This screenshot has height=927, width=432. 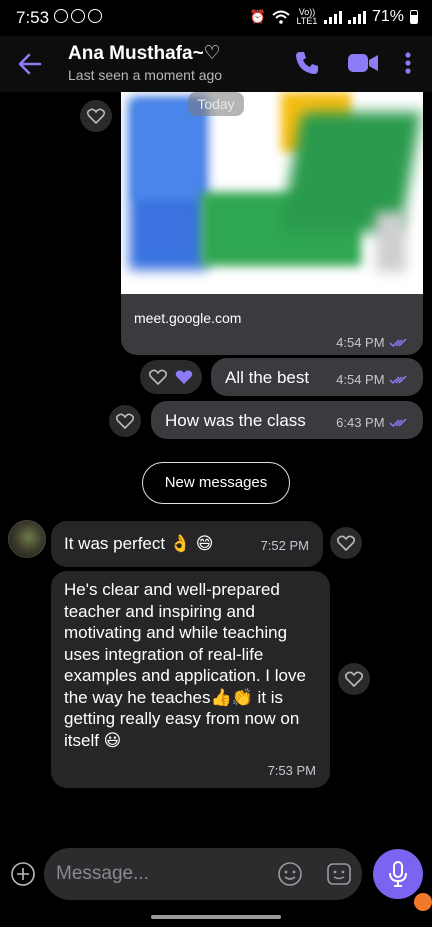 What do you see at coordinates (257, 16) in the screenshot?
I see `alarm-icon: ⏰` at bounding box center [257, 16].